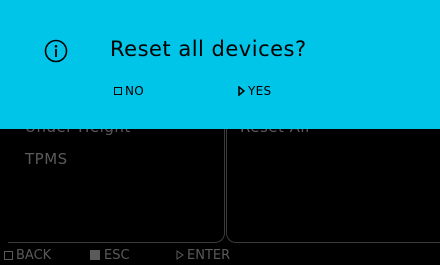  I want to click on back-square-icon, so click(8, 255).